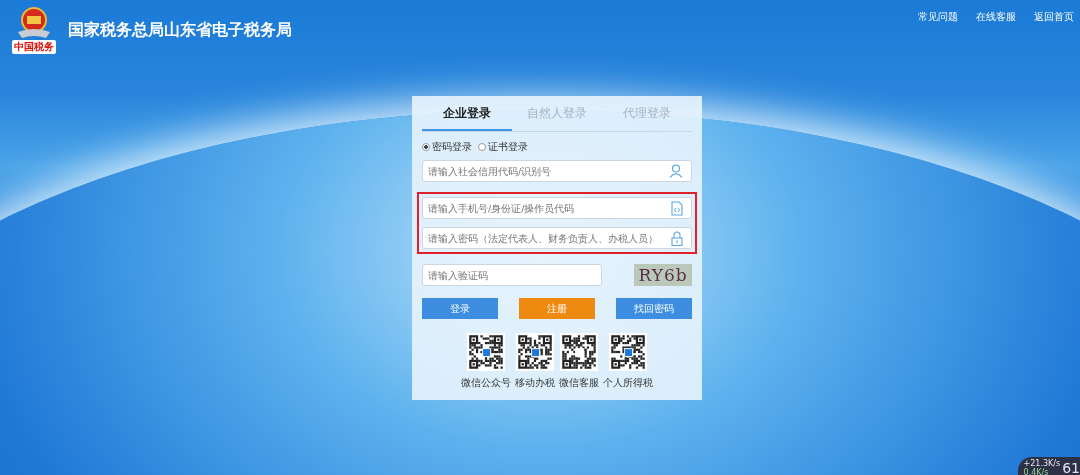 This screenshot has width=1080, height=475. I want to click on login-tab: 企业登录, so click(467, 115).